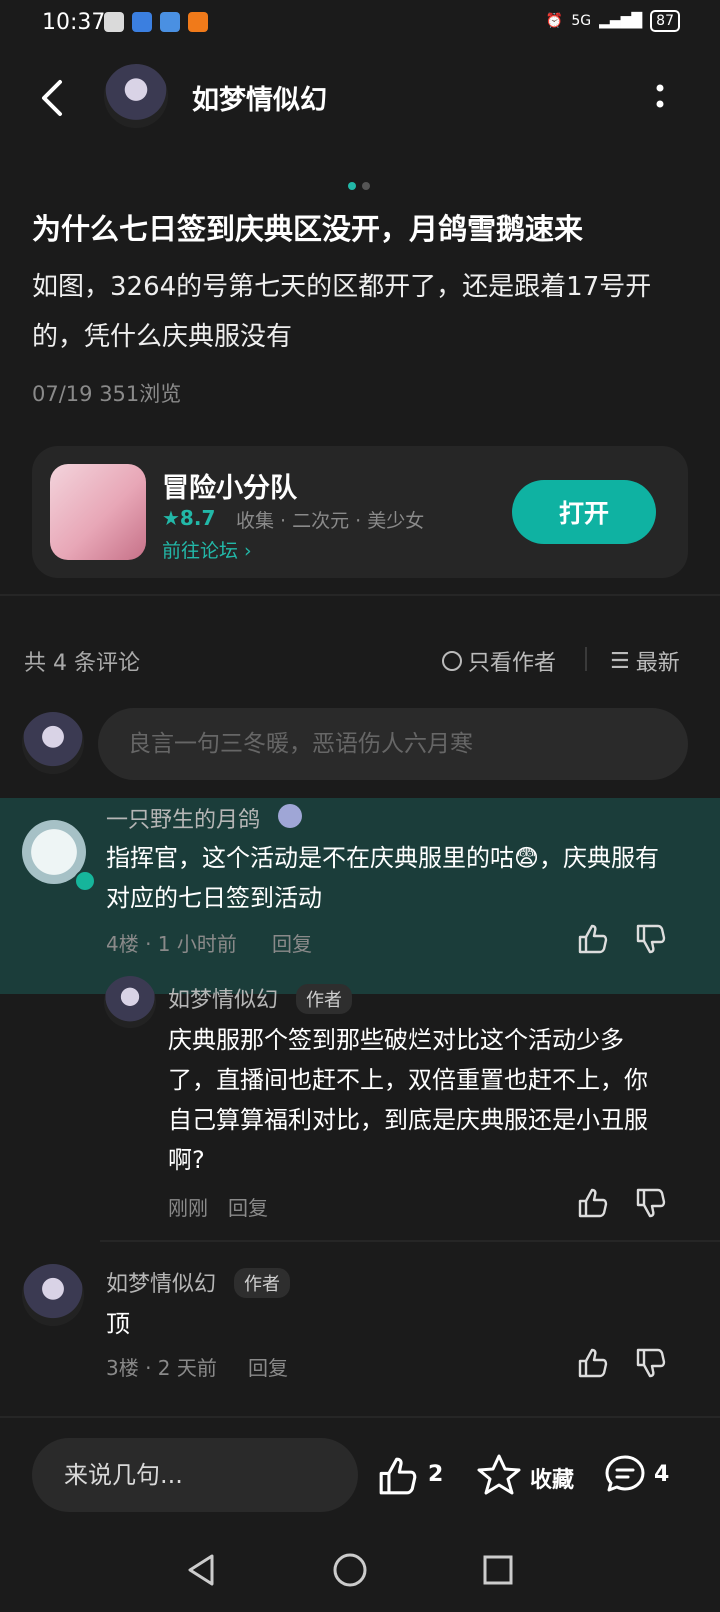 The height and width of the screenshot is (1612, 720). I want to click on status-time: 10:37, so click(74, 22).